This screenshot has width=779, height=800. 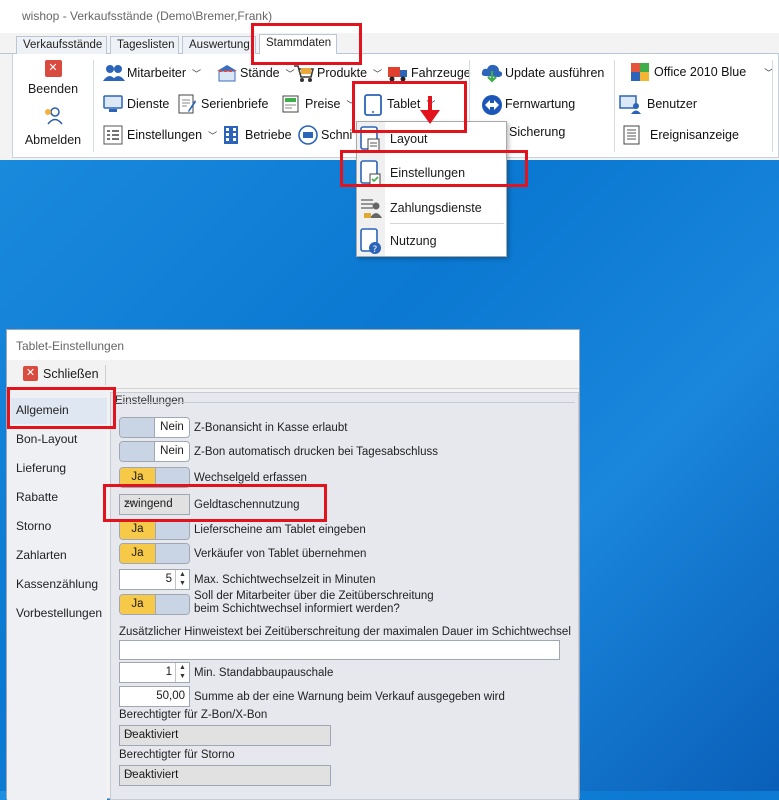 I want to click on staende-label: Stände, so click(x=260, y=73).